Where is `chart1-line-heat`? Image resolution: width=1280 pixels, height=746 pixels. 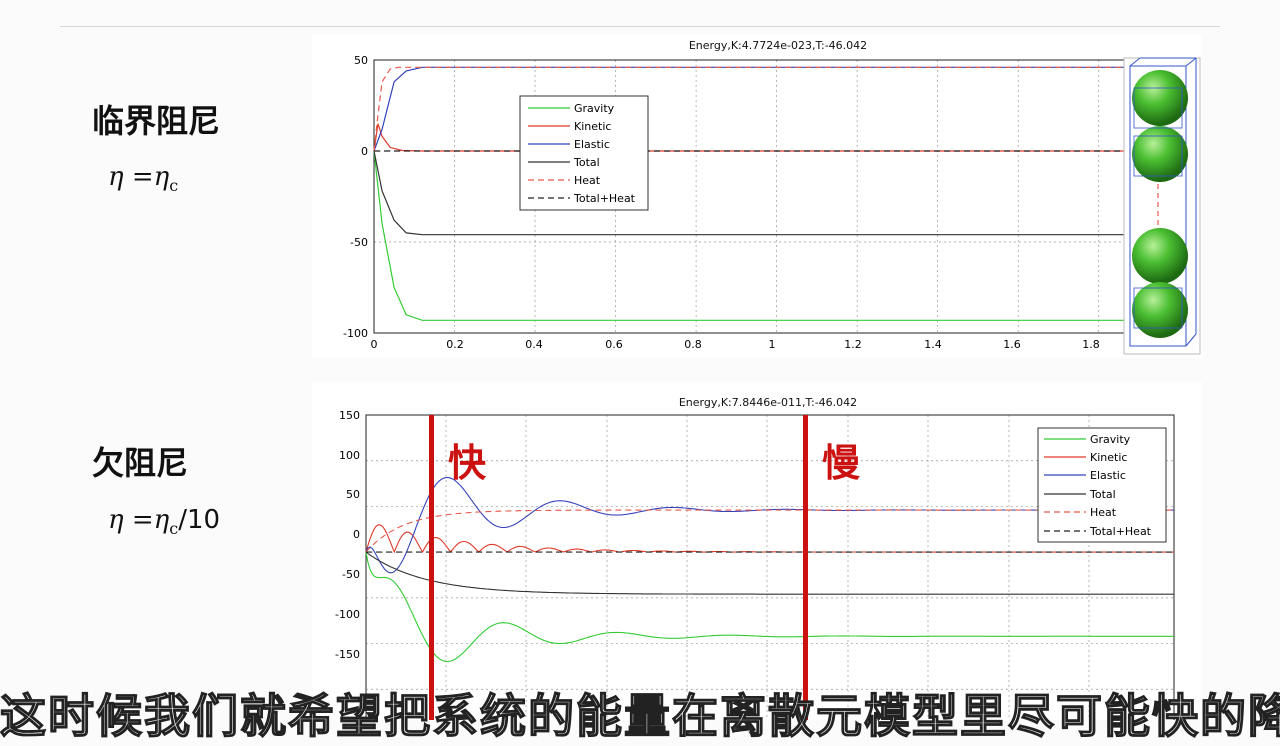 chart1-line-heat is located at coordinates (756, 109).